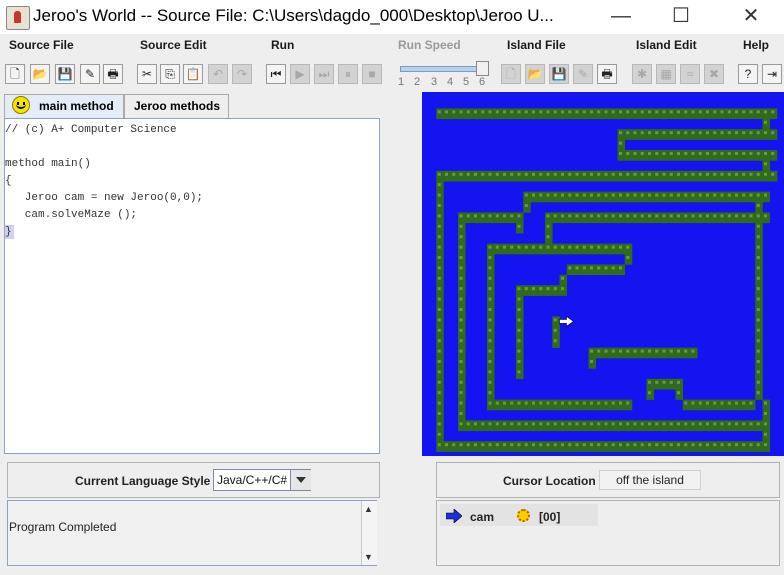 Image resolution: width=784 pixels, height=575 pixels. I want to click on copy-button: ⎘, so click(170, 74).